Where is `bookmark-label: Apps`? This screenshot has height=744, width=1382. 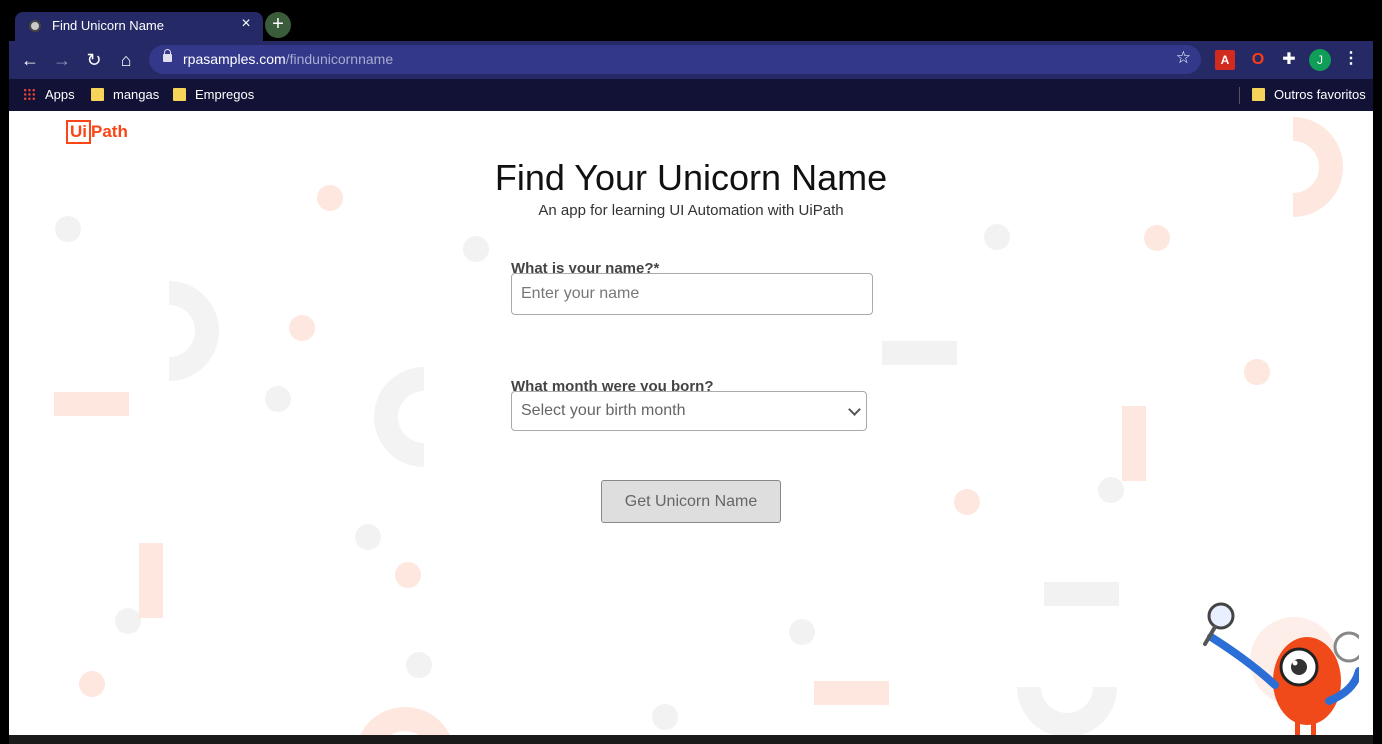 bookmark-label: Apps is located at coordinates (60, 94).